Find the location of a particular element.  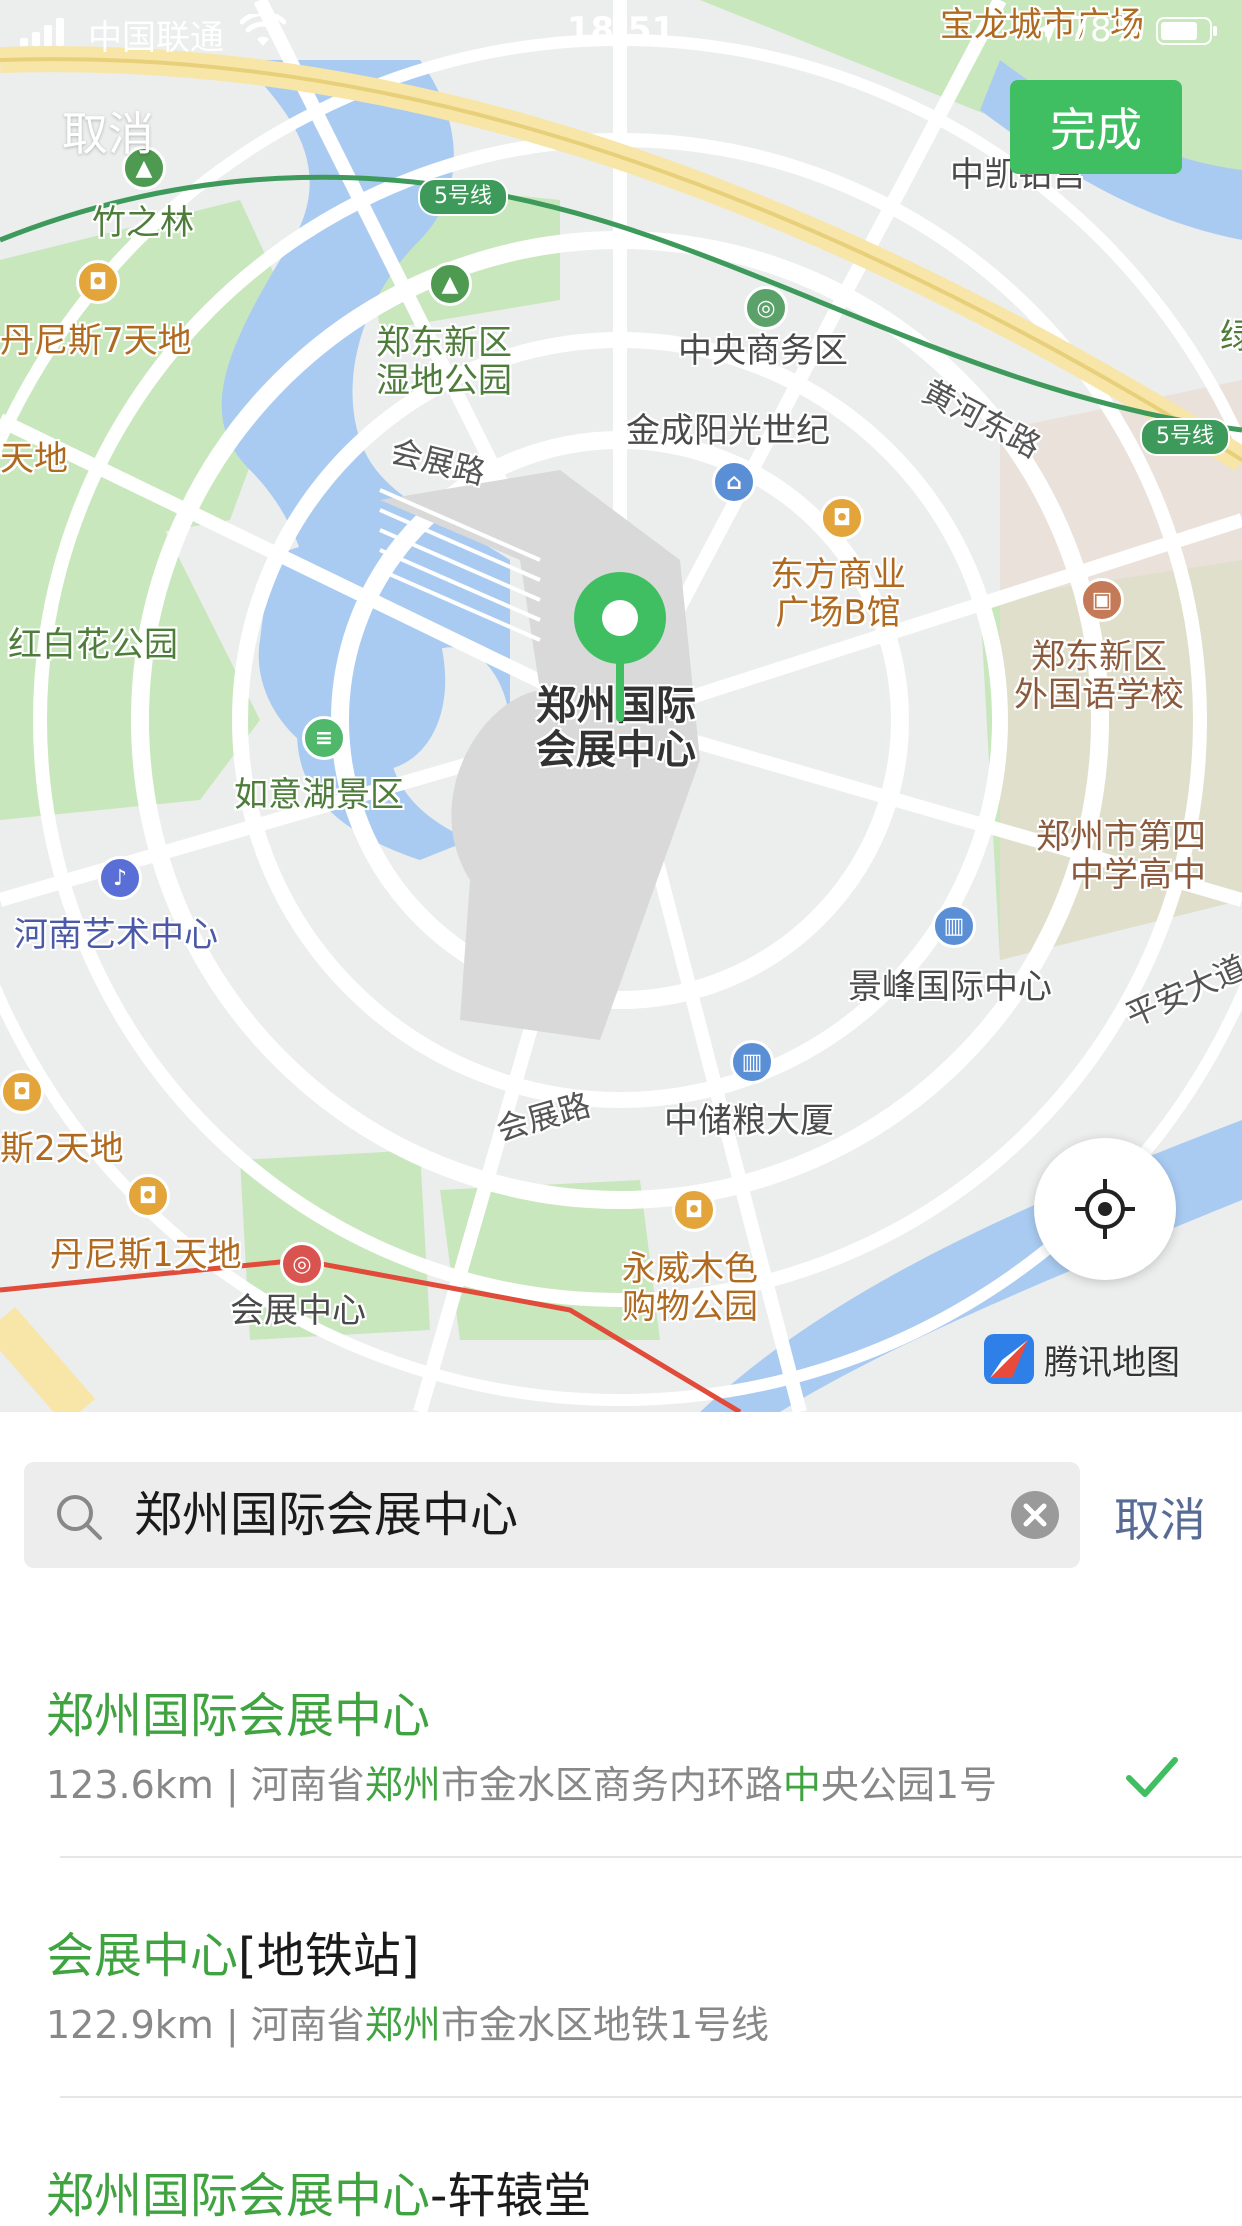

school-icon: ▣ is located at coordinates (1102, 600).